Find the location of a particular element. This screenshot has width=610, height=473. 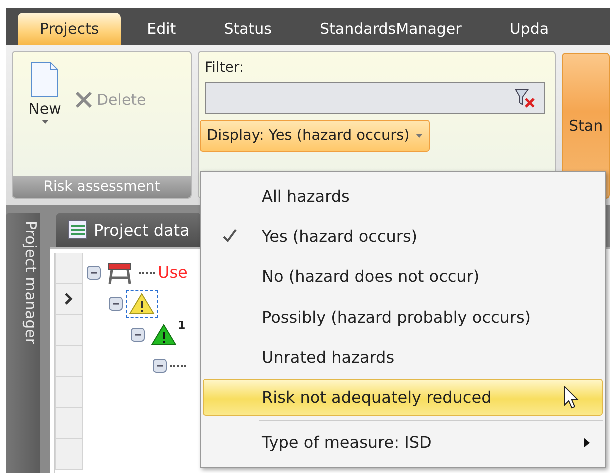

ribbon-tab: Status is located at coordinates (248, 29).